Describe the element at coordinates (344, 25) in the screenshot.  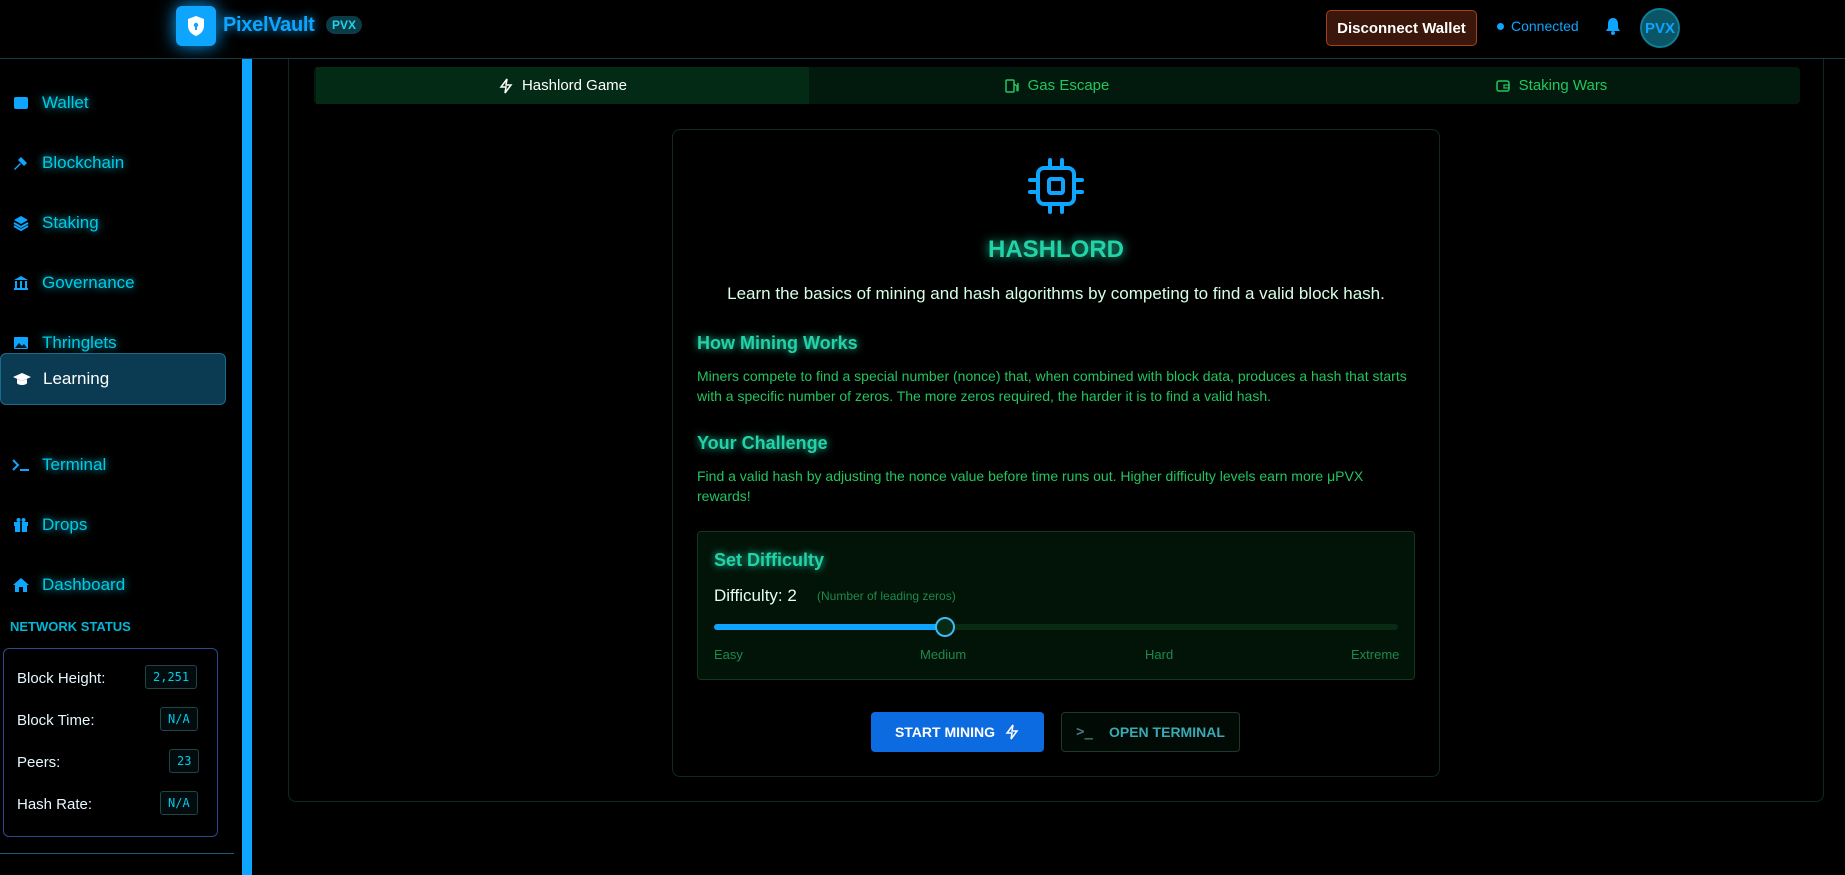
I see `token-badge: PVX` at that location.